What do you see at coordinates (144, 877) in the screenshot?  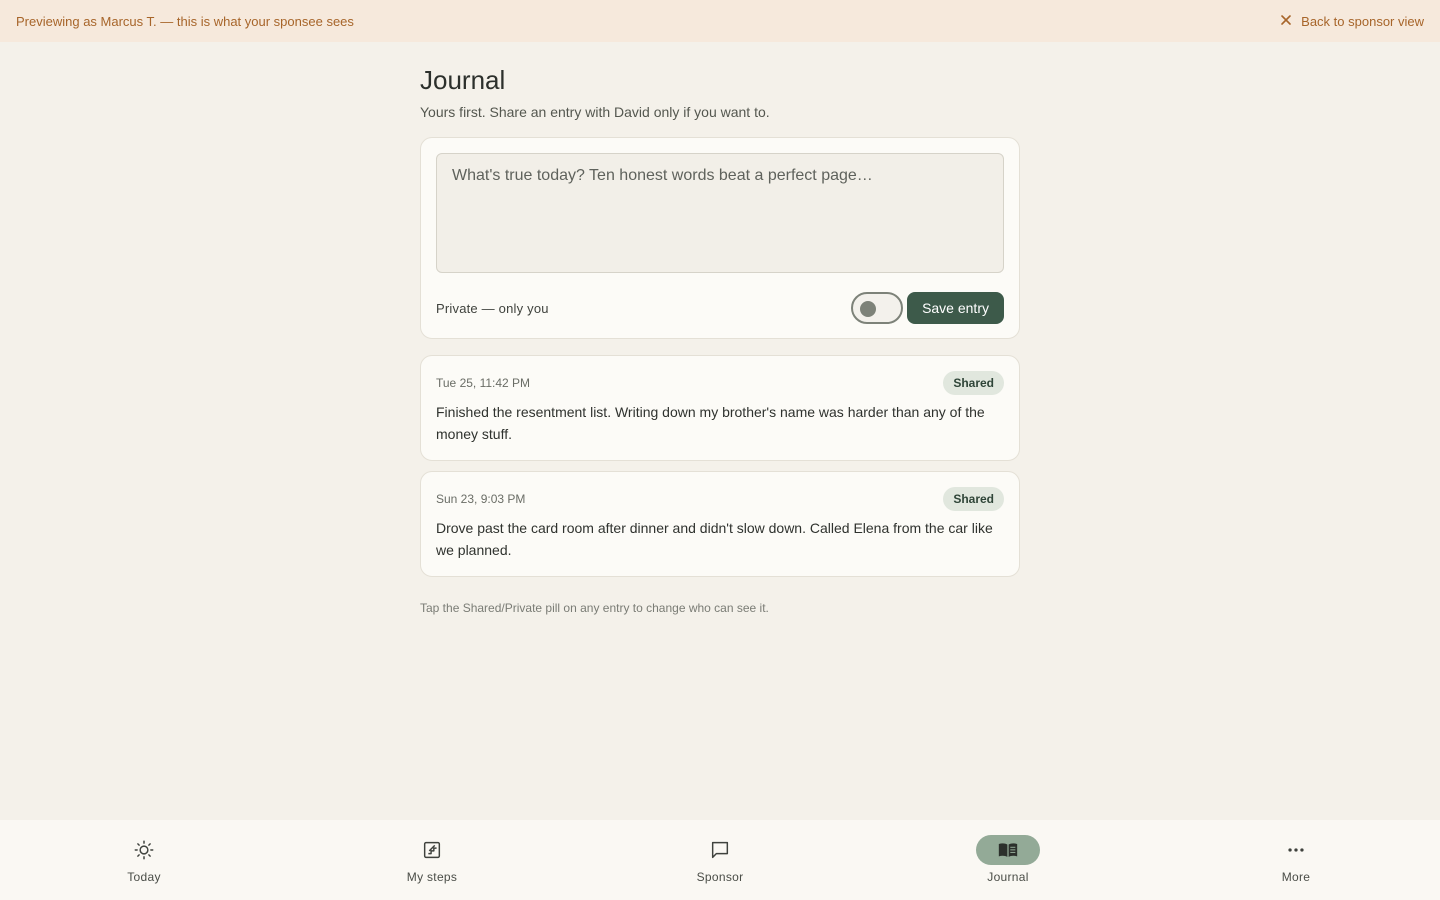 I see `nav-label-today: Today` at bounding box center [144, 877].